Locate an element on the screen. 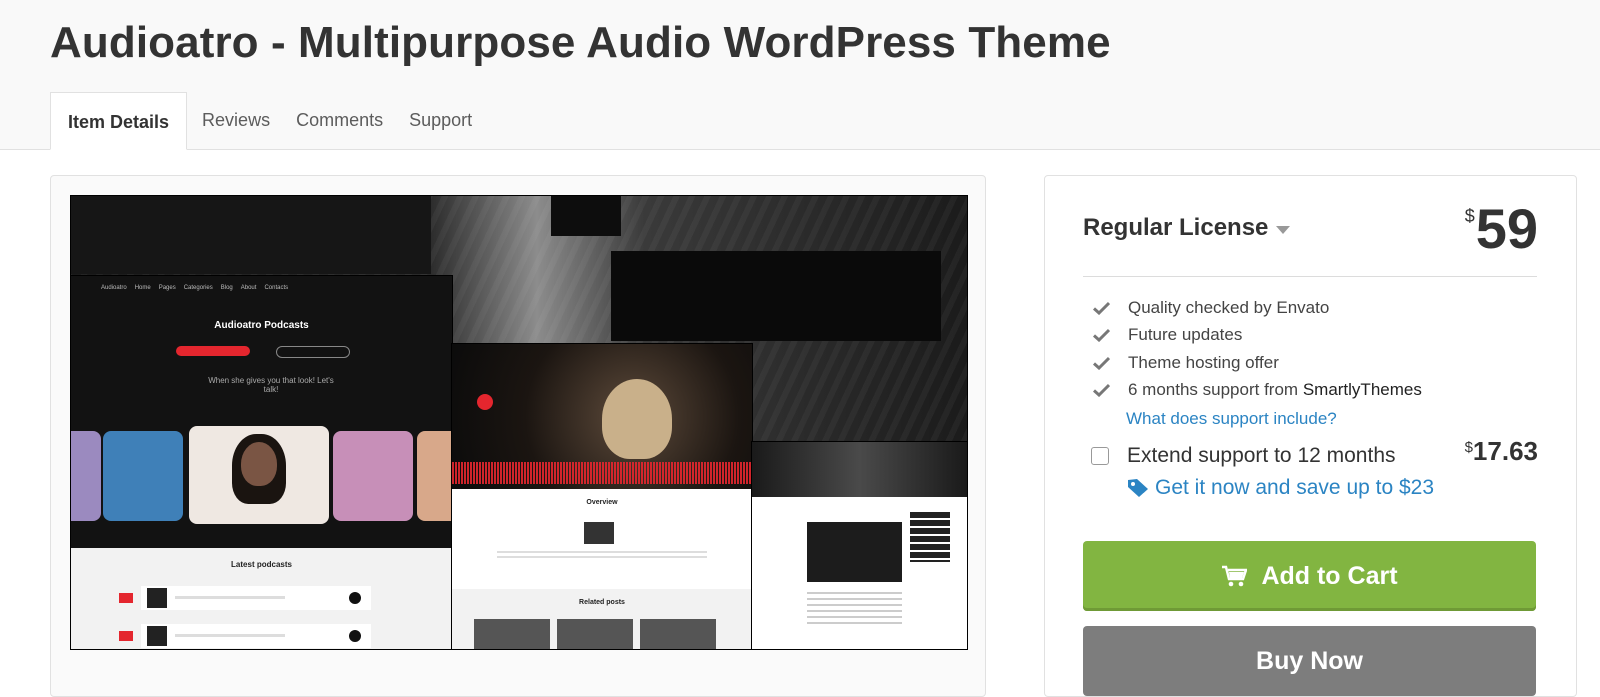 The image size is (1600, 697). preview-screen-player: Overview Related posts is located at coordinates (602, 496).